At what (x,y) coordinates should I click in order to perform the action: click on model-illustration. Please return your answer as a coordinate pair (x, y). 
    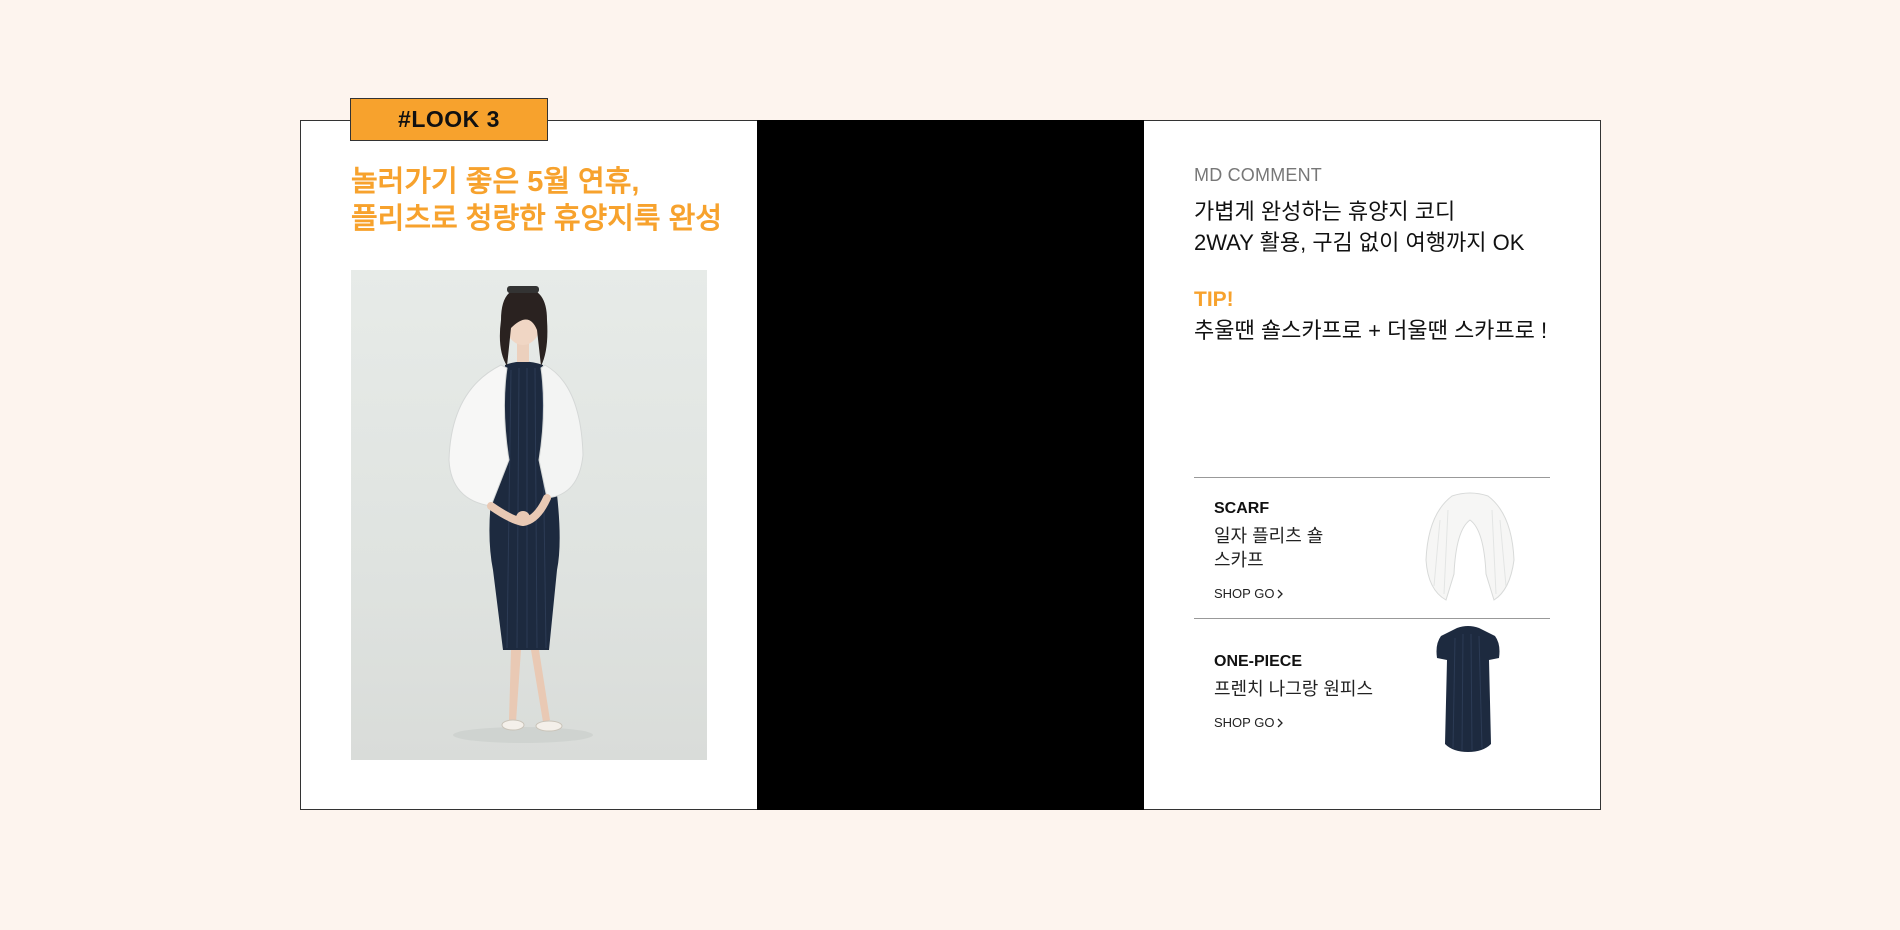
    Looking at the image, I should click on (520, 514).